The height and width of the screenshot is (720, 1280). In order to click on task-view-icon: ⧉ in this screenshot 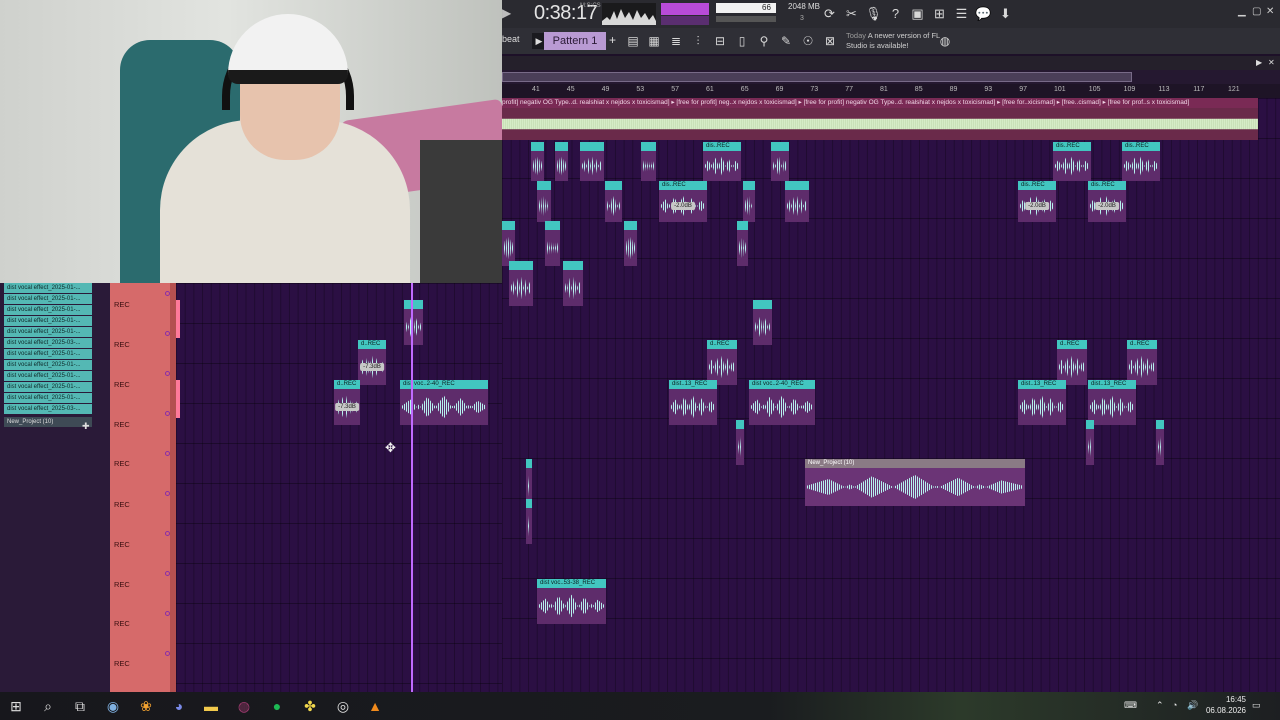, I will do `click(80, 706)`.